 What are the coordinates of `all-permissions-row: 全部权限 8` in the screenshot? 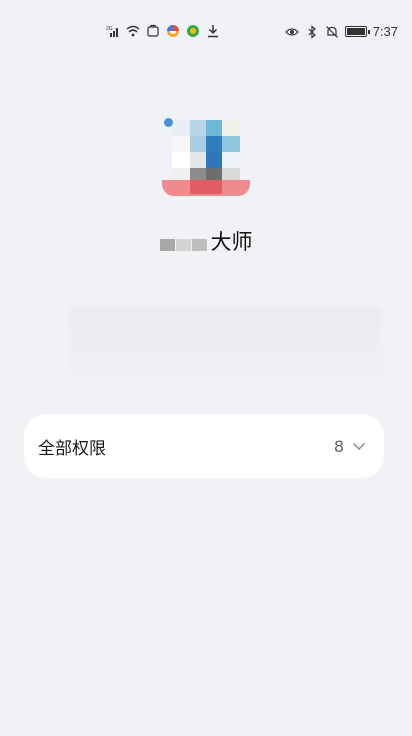 It's located at (204, 446).